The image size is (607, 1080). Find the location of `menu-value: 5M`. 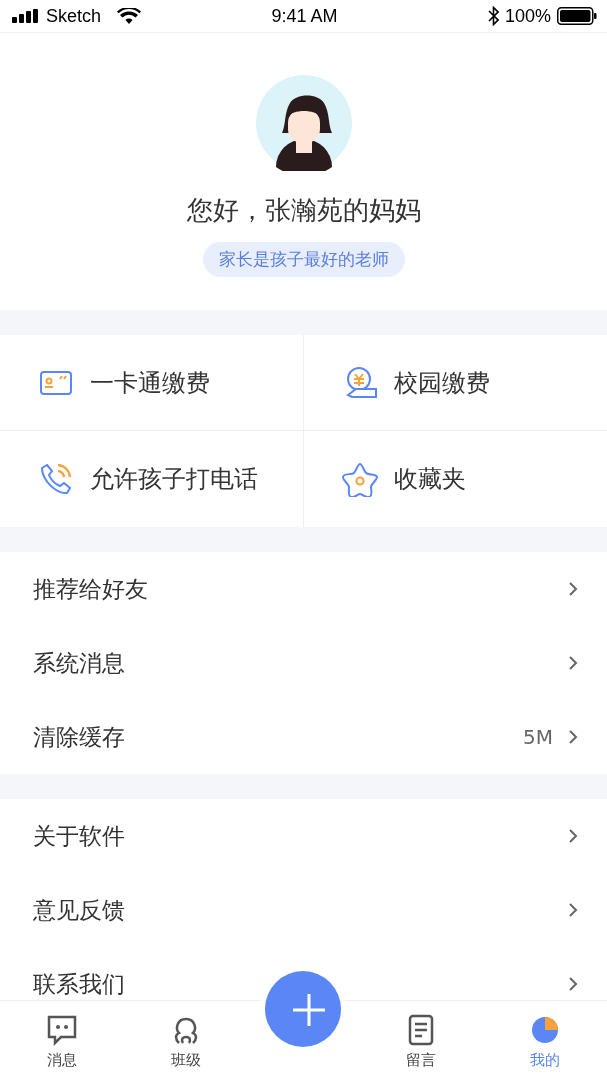

menu-value: 5M is located at coordinates (538, 737).